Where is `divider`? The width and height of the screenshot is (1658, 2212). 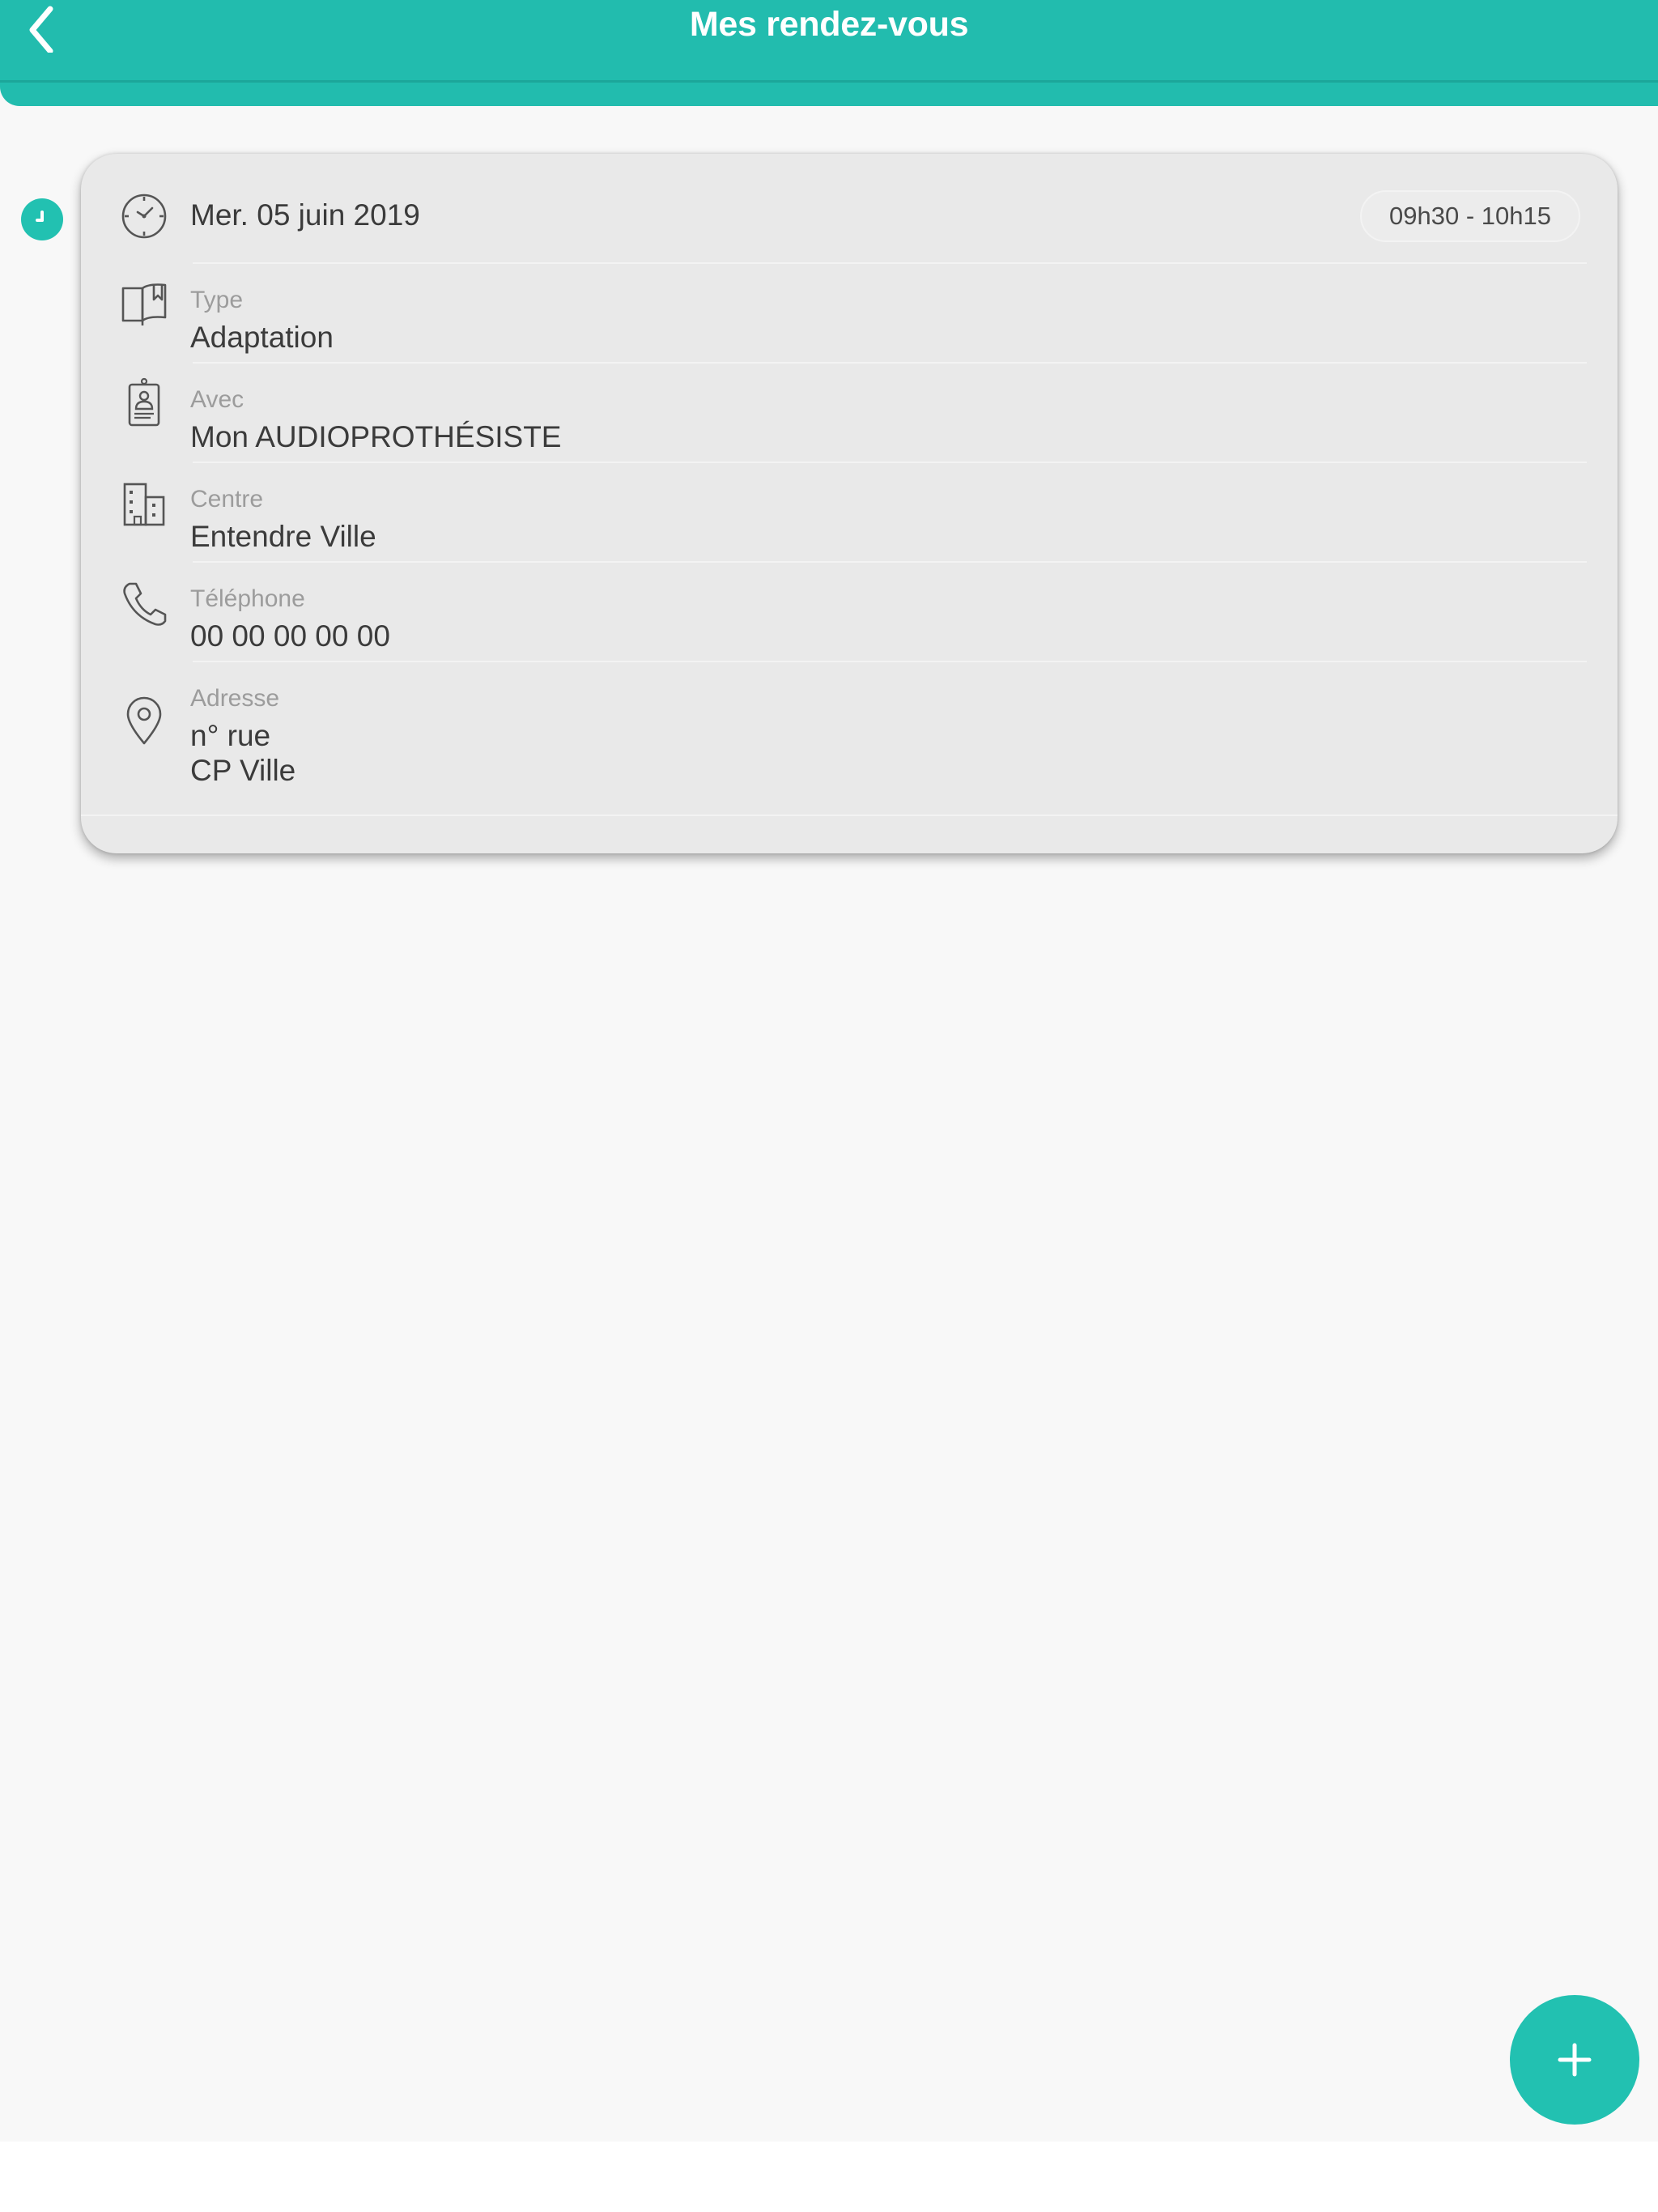 divider is located at coordinates (849, 816).